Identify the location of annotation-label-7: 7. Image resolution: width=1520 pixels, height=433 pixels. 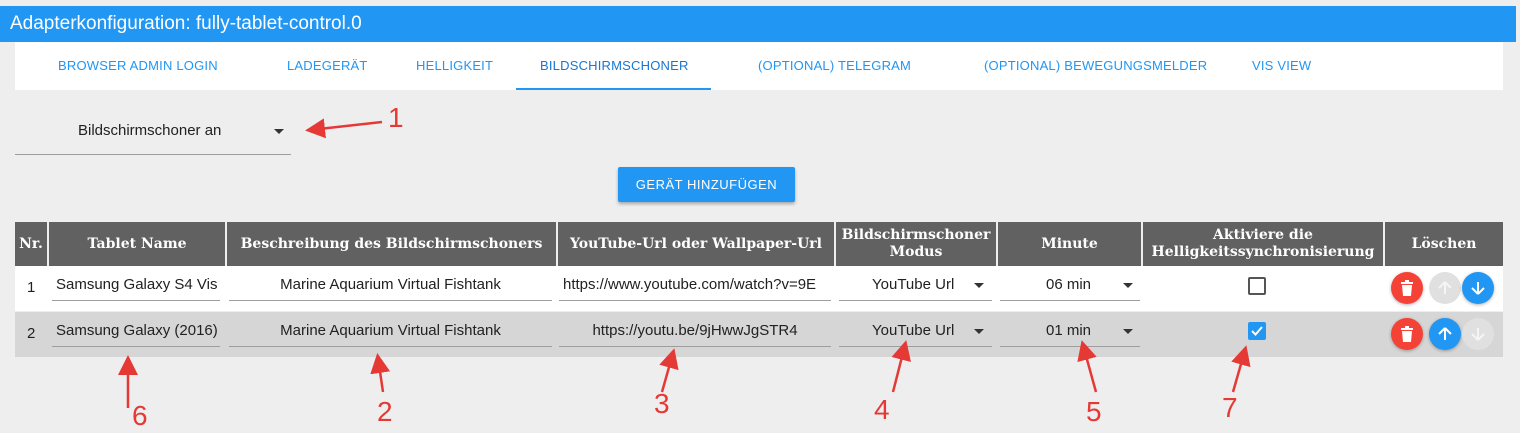
(1230, 407).